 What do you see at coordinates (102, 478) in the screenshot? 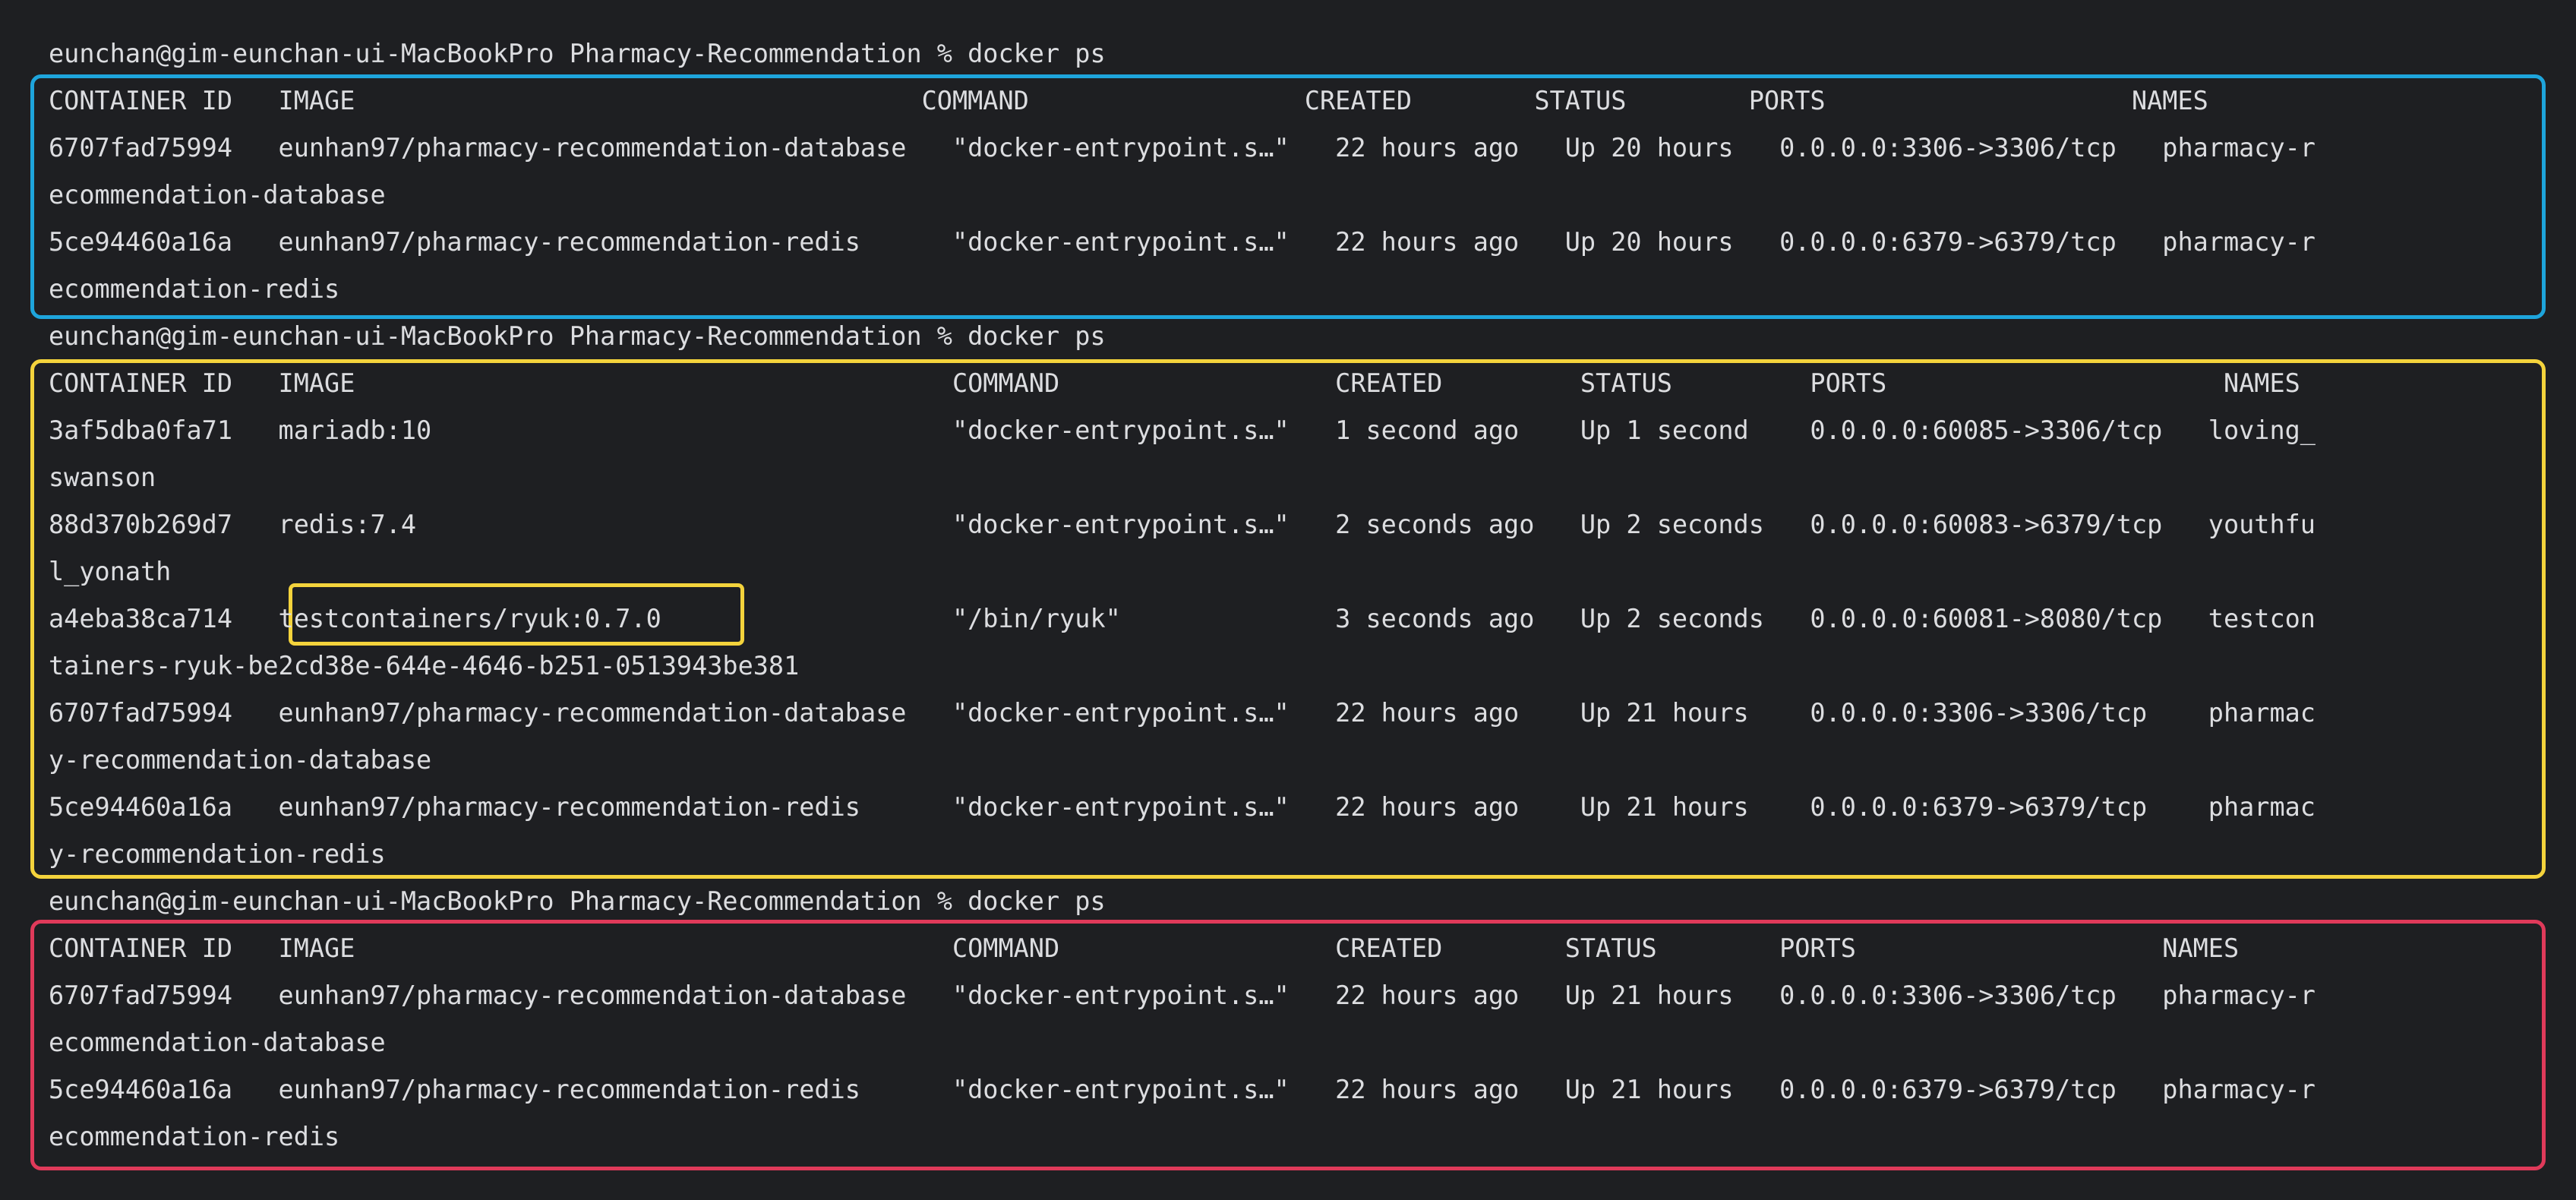
I see `table-row-wrap: swanson` at bounding box center [102, 478].